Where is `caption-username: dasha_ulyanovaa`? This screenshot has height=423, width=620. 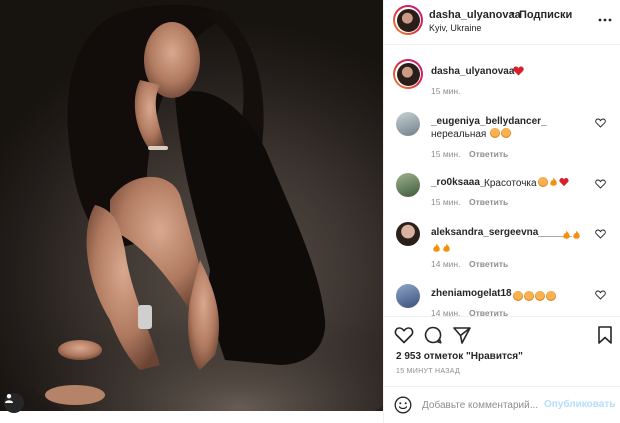 caption-username: dasha_ulyanovaa is located at coordinates (472, 71).